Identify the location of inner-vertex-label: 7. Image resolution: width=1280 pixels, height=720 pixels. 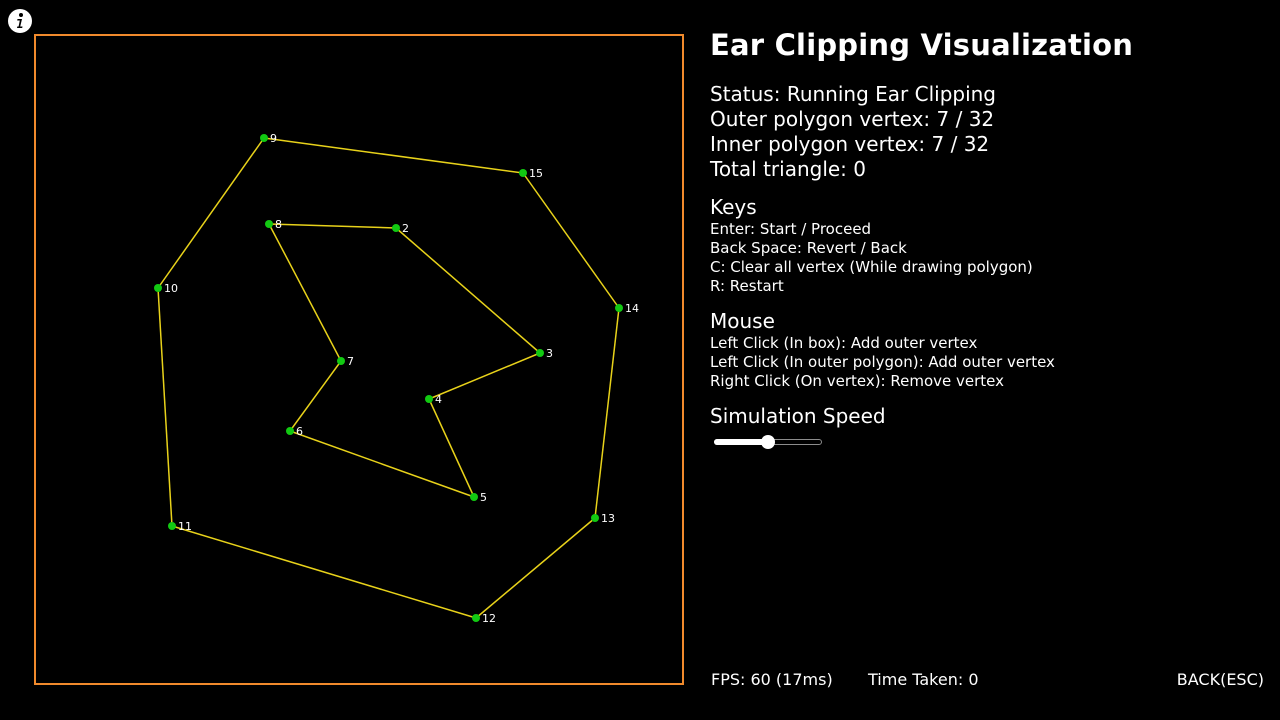
(350, 361).